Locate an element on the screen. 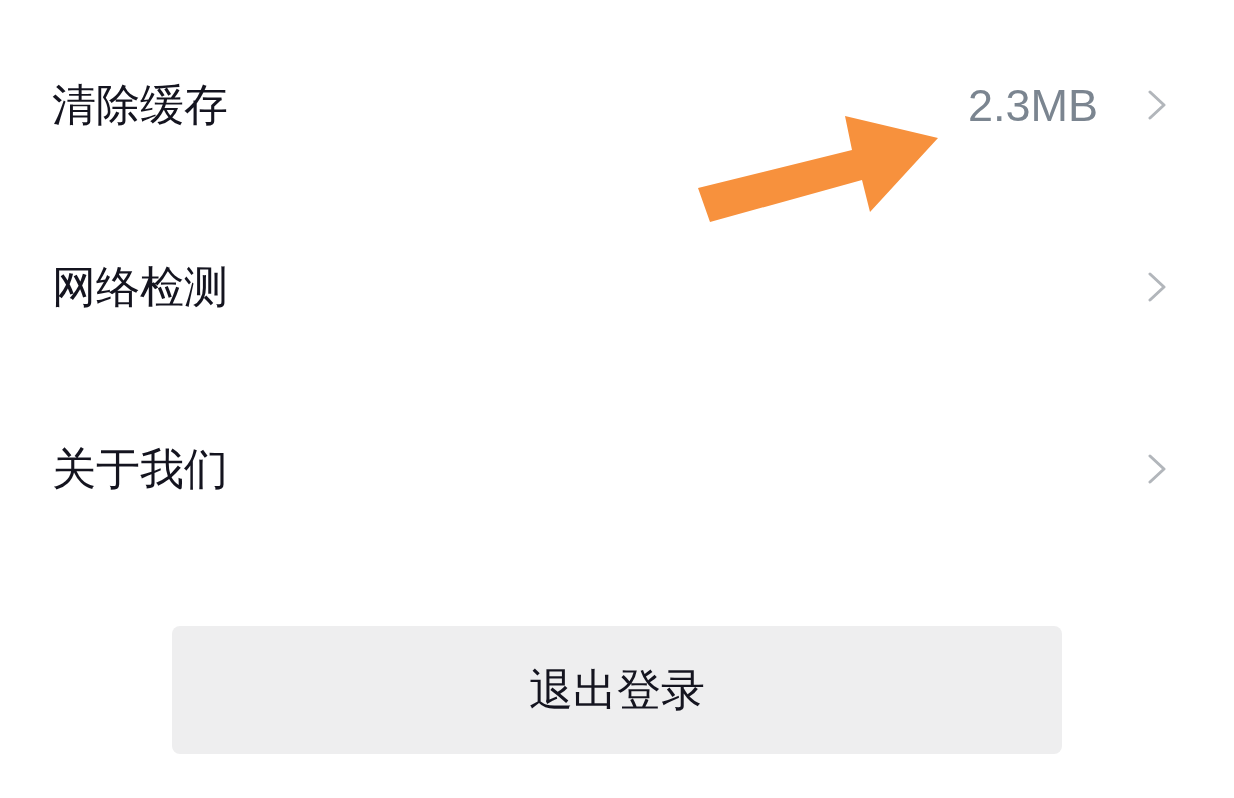 The height and width of the screenshot is (798, 1234). logout-button: 退出登录 is located at coordinates (617, 690).